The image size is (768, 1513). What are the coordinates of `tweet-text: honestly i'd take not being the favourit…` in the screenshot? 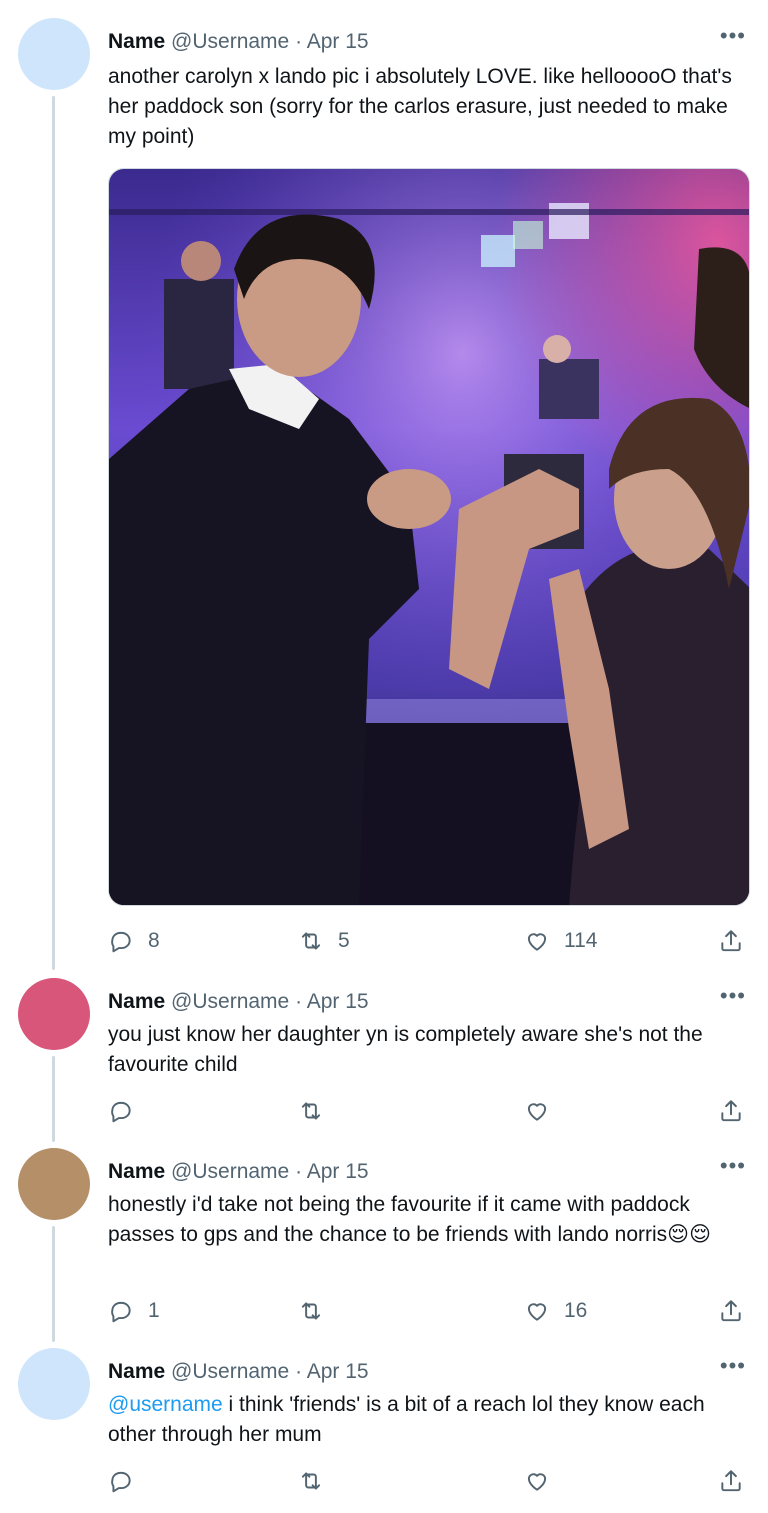 It's located at (409, 1219).